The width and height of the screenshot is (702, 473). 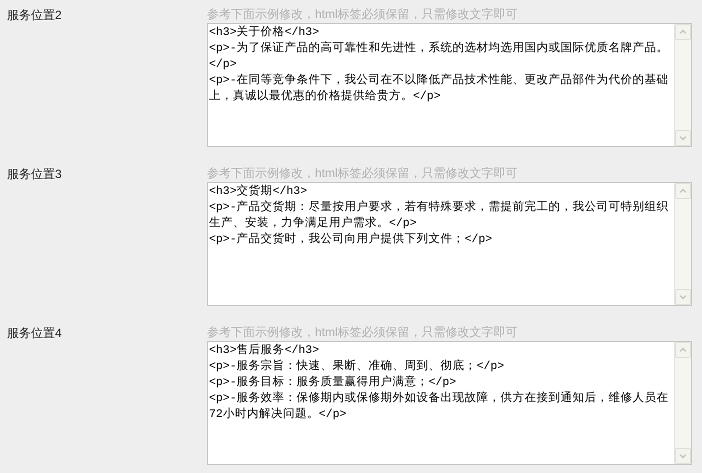 I want to click on text-area-content: <h3>关于价格</h3> <p>-为了保证产品的高可靠性和先进性，系统的选材均选用国内或国际优质名牌产品。</p> <p>-在同等竞争条件下，我公司在不以降低产品技术性能、更改产品部件为代价的基础上，真诚以最优惠的价格提供给贵方。</p>, so click(x=439, y=64).